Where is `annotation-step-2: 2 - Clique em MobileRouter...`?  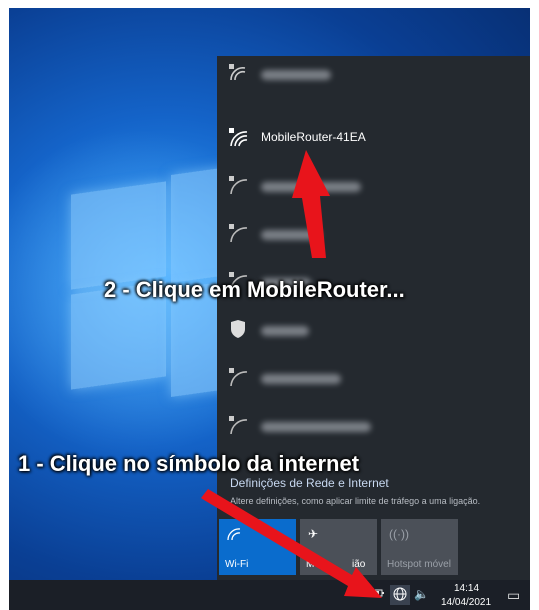 annotation-step-2: 2 - Clique em MobileRouter... is located at coordinates (254, 289).